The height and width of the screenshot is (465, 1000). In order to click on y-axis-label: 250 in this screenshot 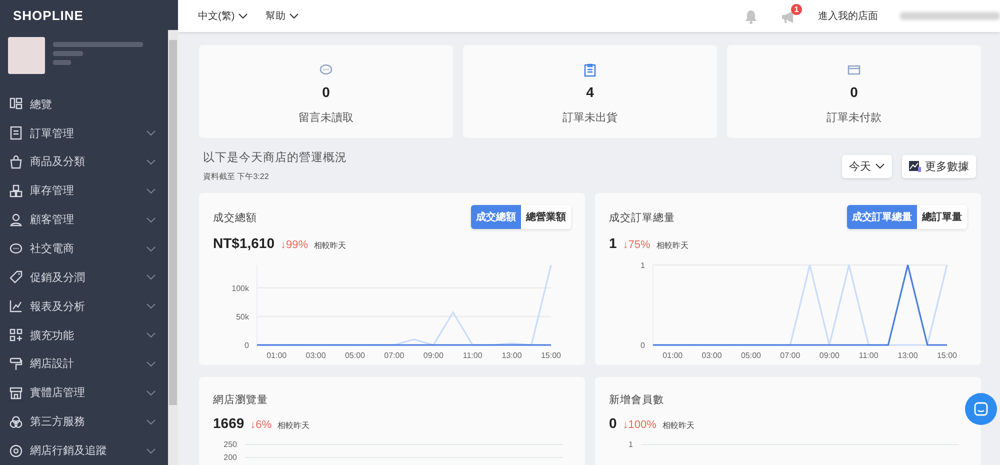, I will do `click(229, 444)`.